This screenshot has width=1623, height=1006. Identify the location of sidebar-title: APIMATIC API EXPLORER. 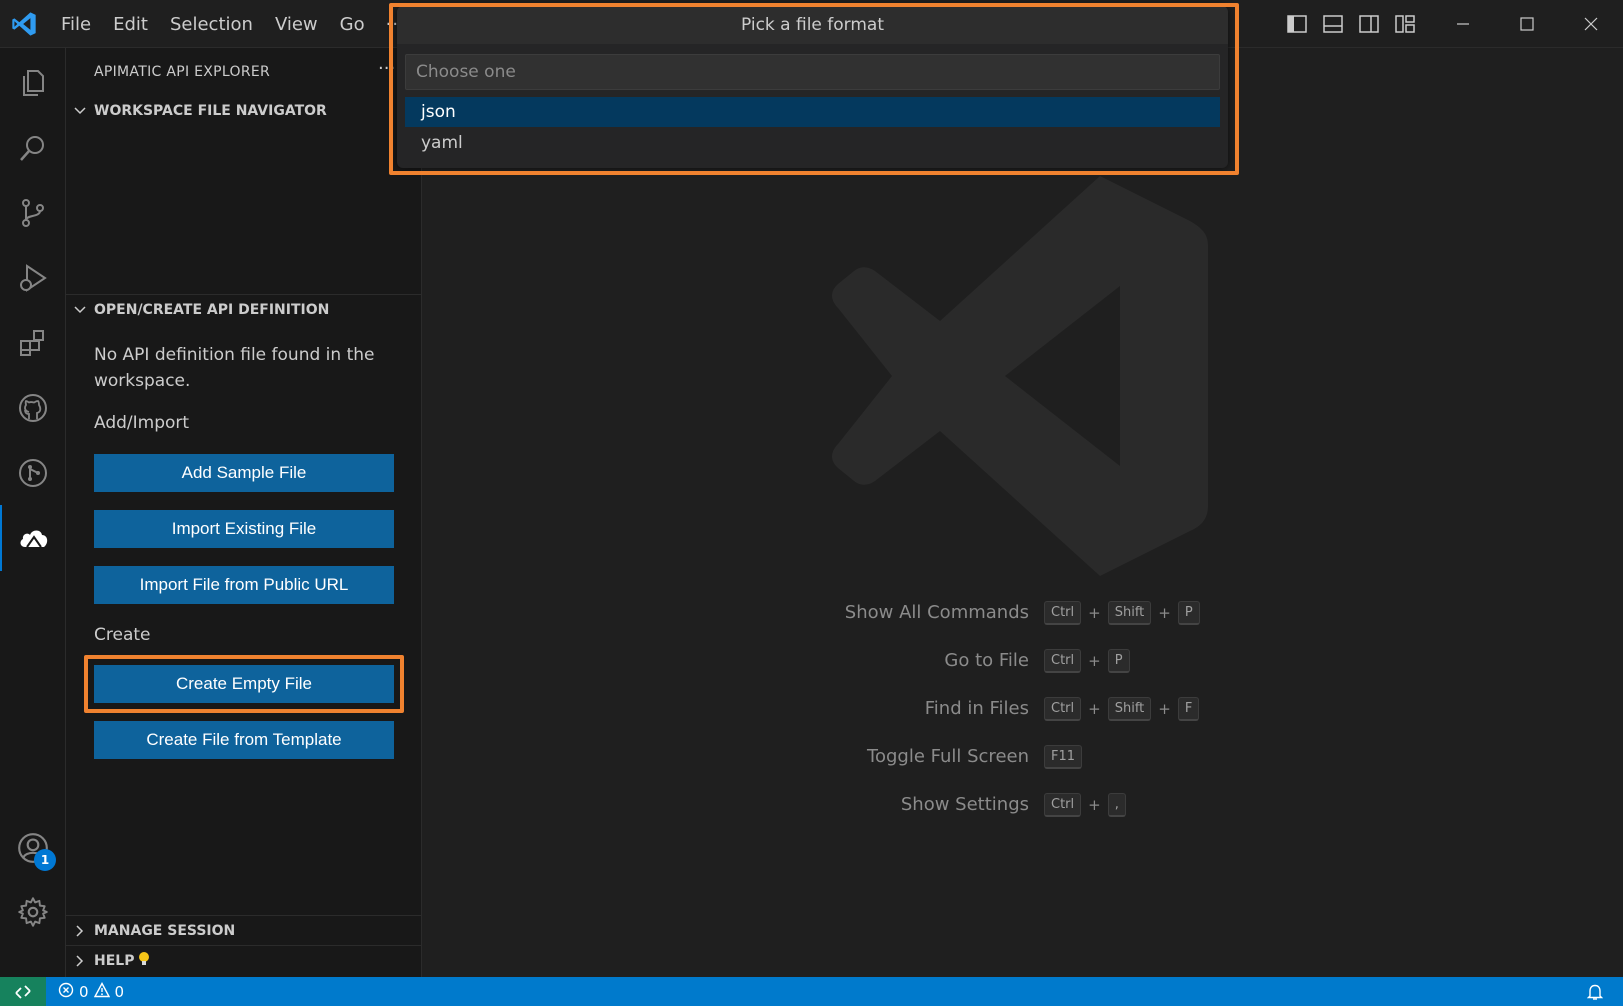
(182, 72).